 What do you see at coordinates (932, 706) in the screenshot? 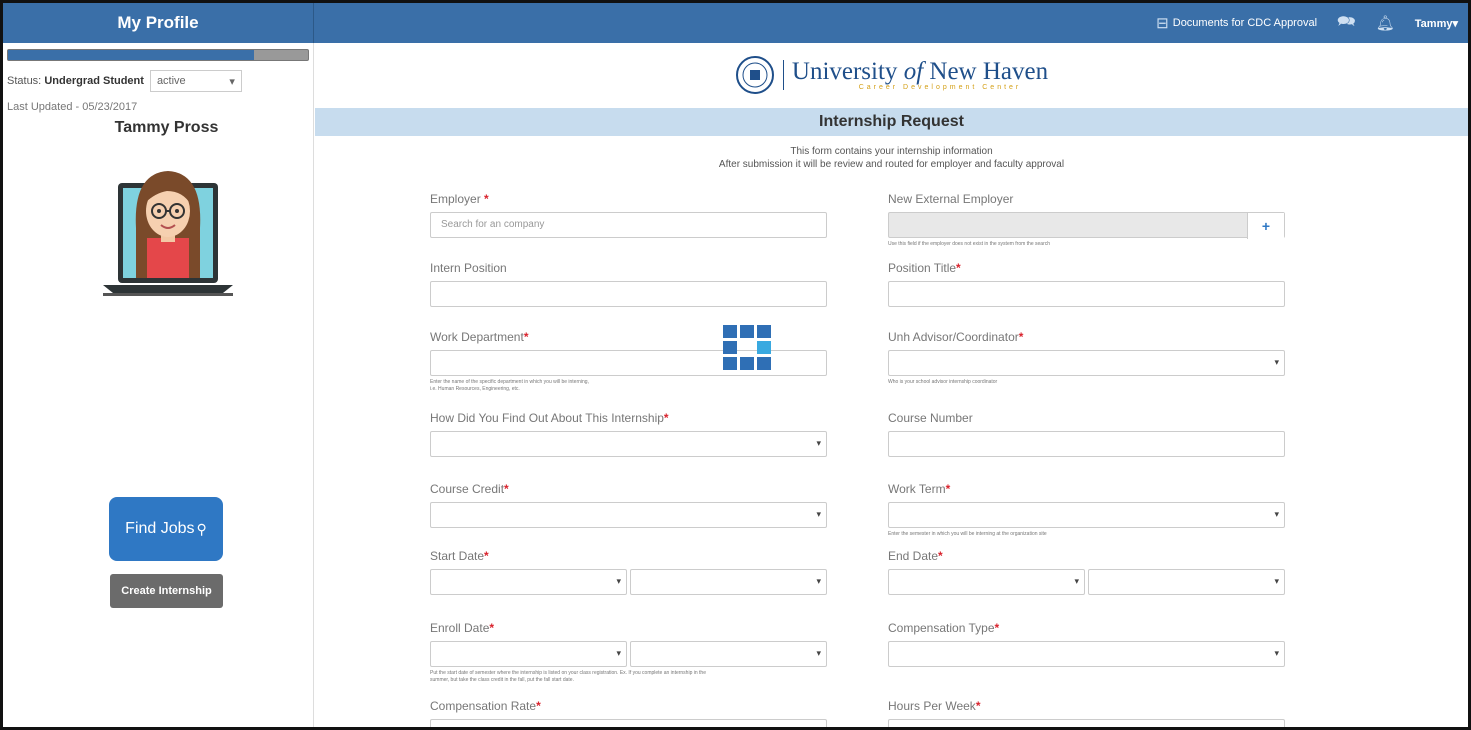
I see `hours-per-week-label: Hours Per Week` at bounding box center [932, 706].